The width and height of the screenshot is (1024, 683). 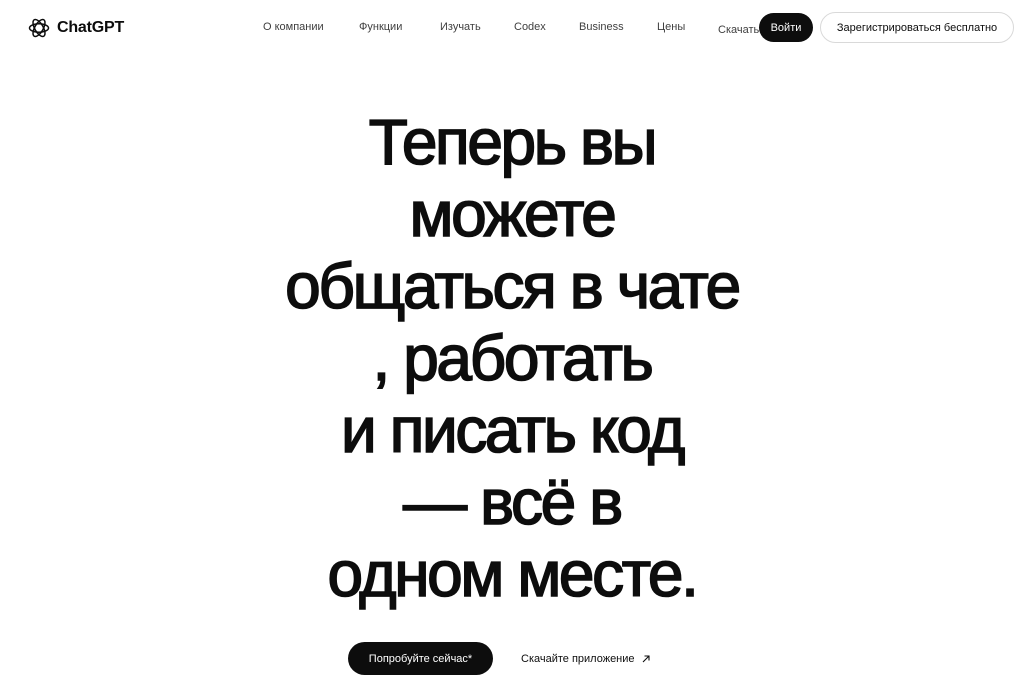 I want to click on nav-item-business: Business, so click(x=601, y=27).